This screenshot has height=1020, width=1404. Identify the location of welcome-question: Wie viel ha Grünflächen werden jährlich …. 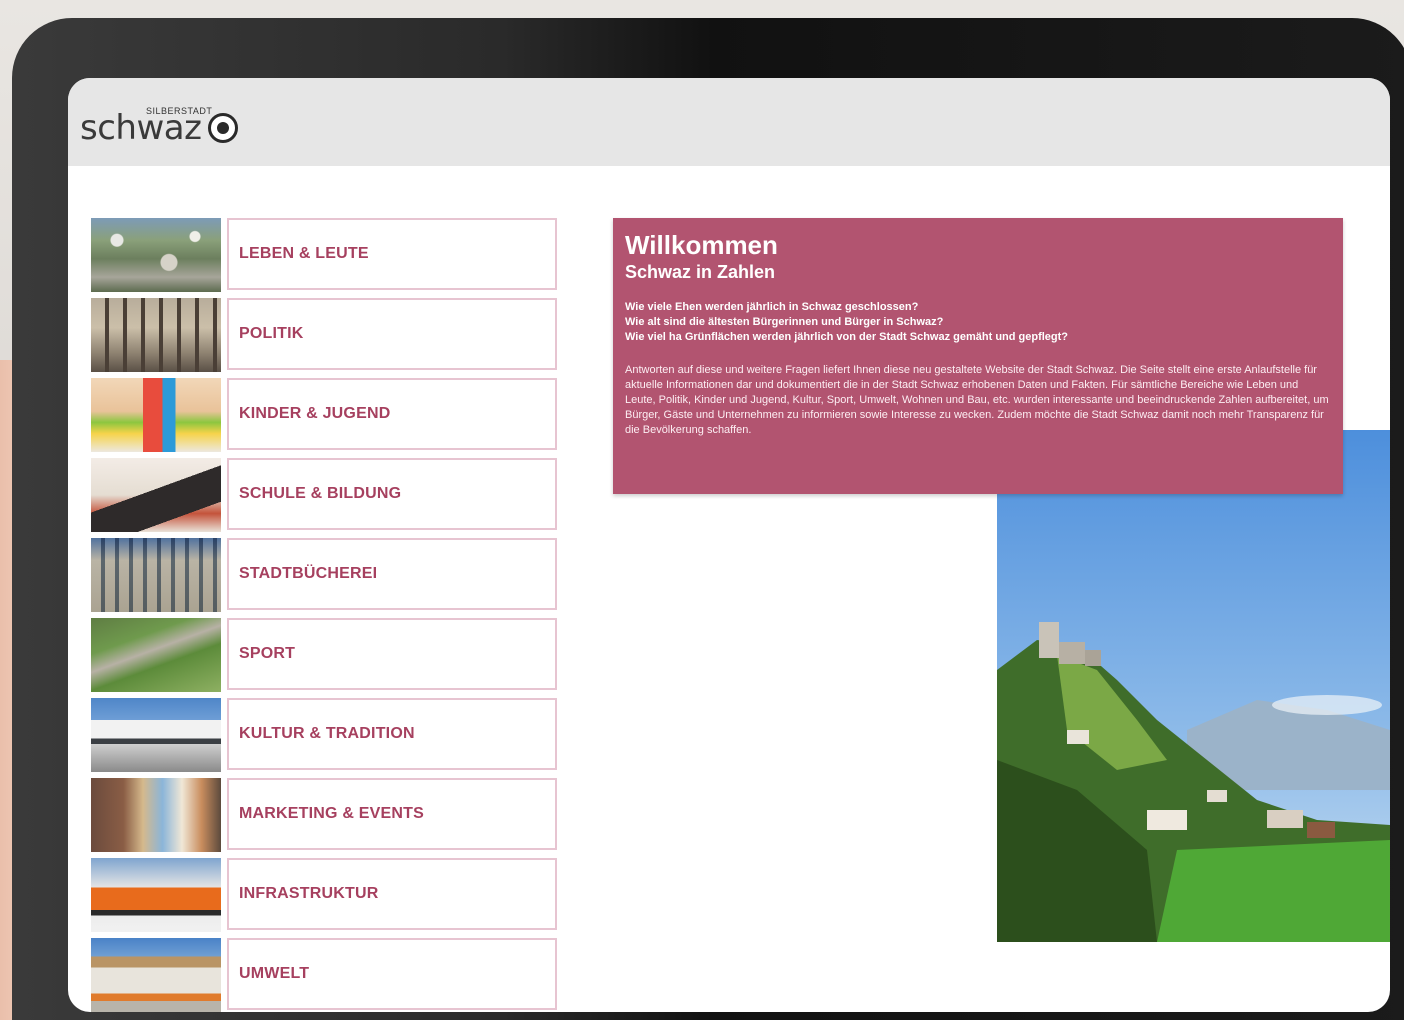
(847, 337).